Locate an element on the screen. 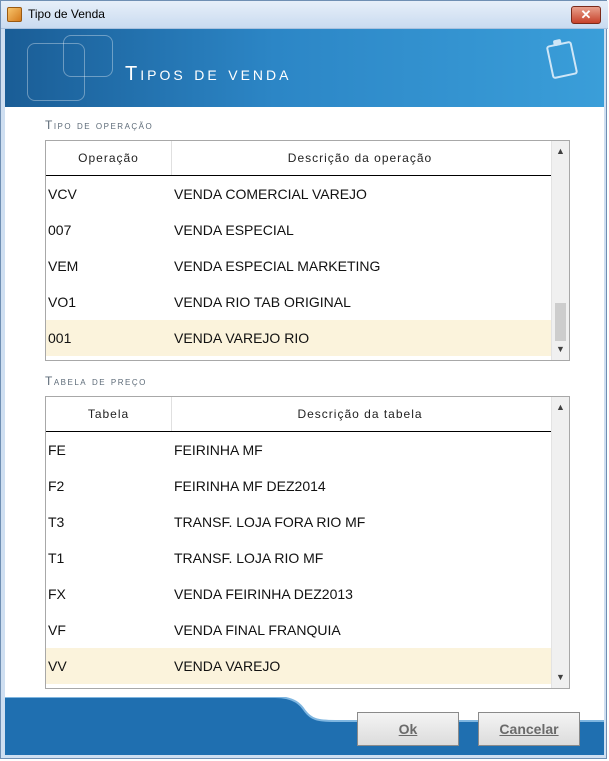 The width and height of the screenshot is (609, 761). table-row: VEM VENDA ESPECIAL MARKETING is located at coordinates (298, 266).